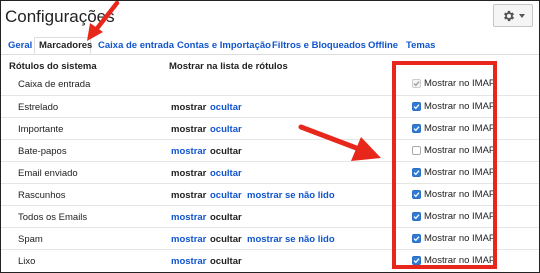 The height and width of the screenshot is (273, 540). I want to click on label-name: Spam, so click(30, 239).